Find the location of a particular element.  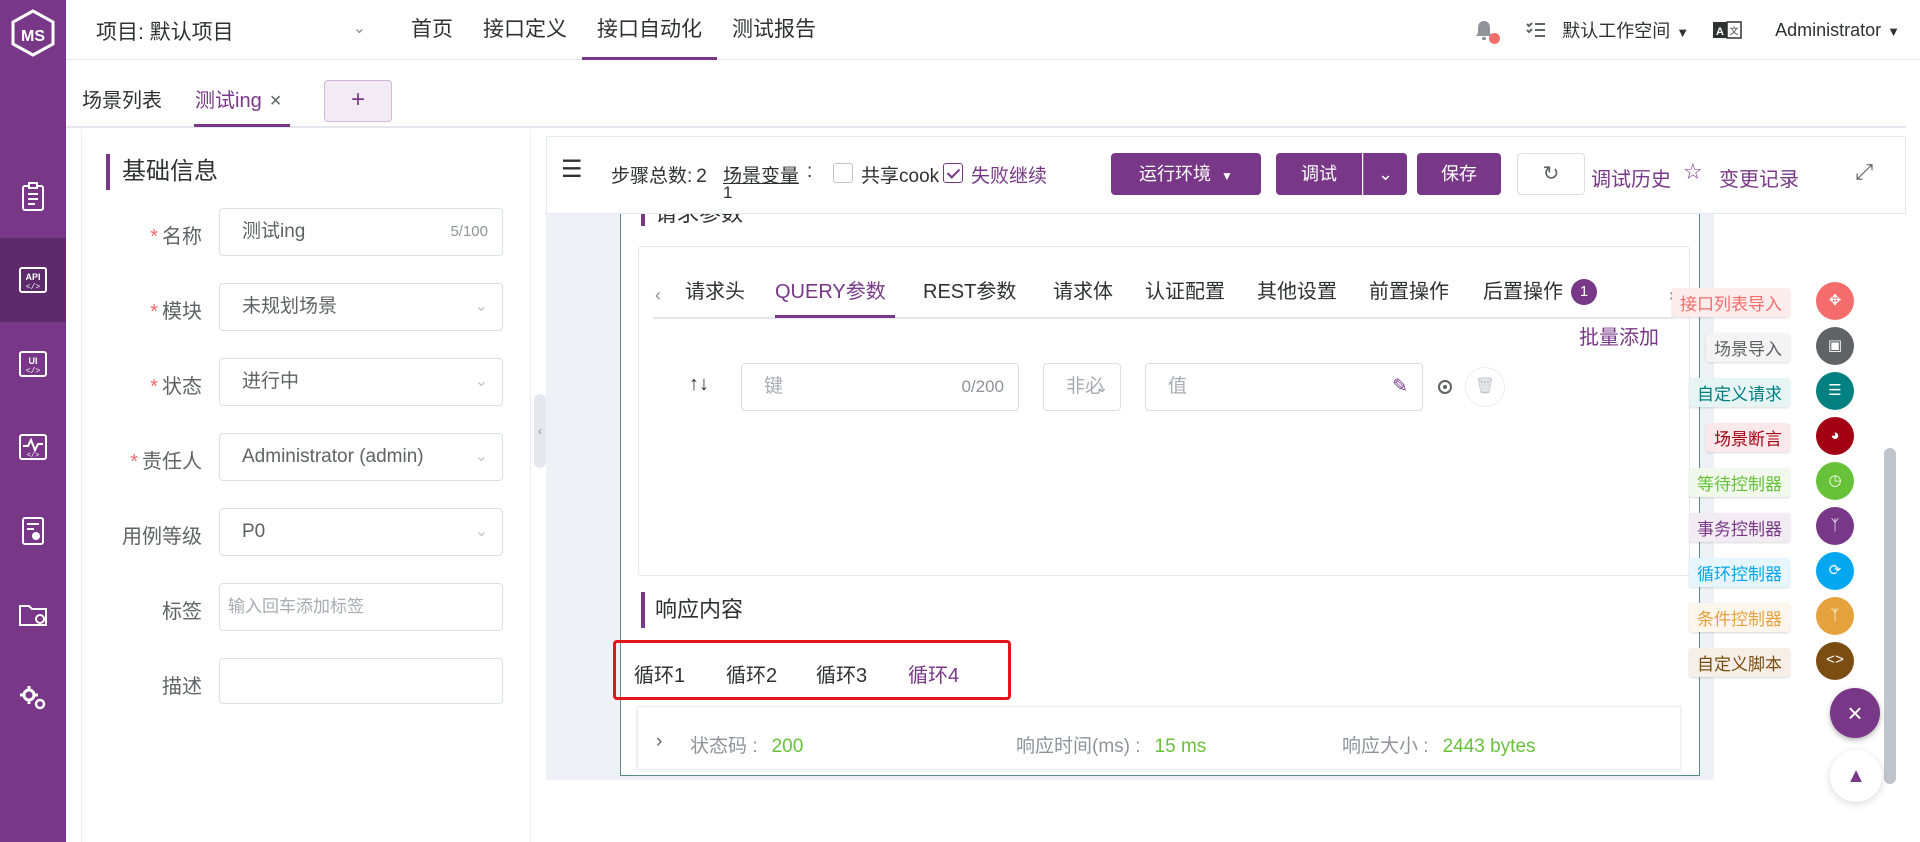

nav-test-report: 测试报告 is located at coordinates (774, 30).